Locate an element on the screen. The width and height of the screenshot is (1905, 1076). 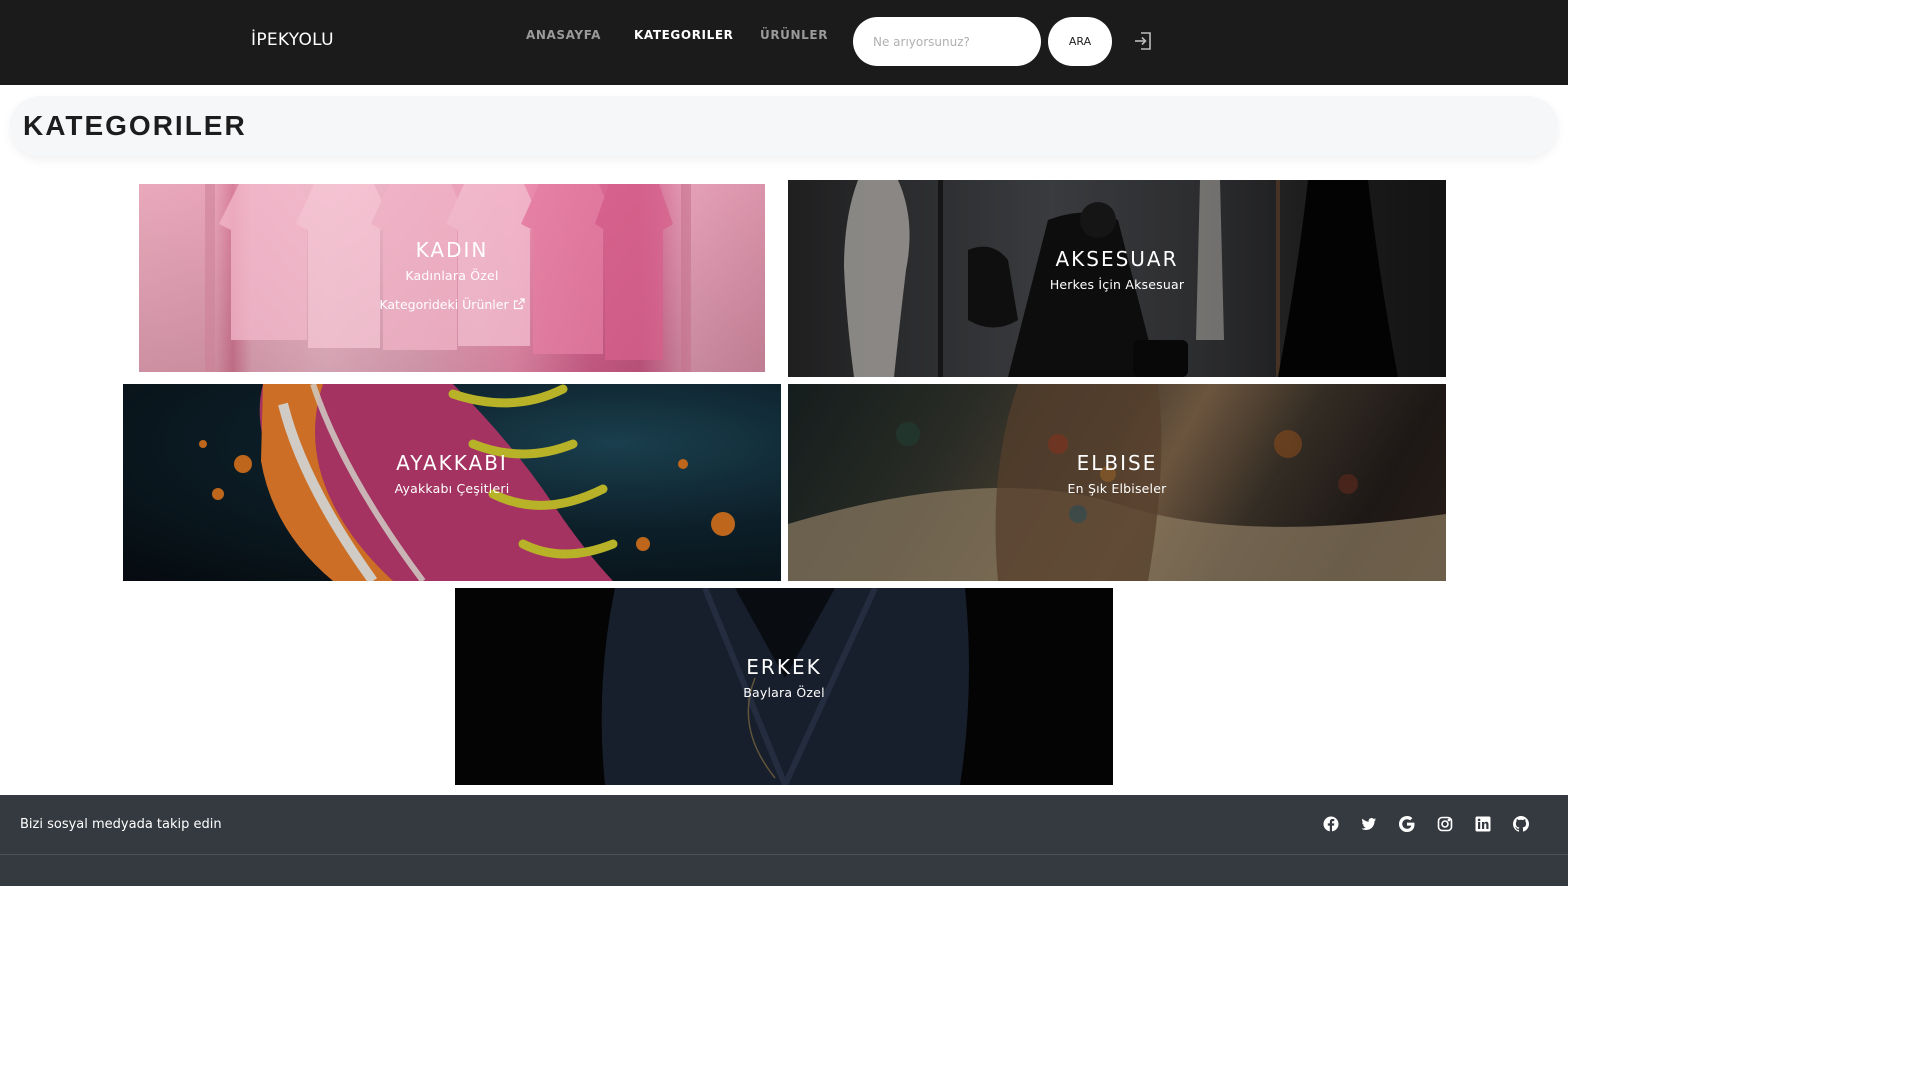
category-card-aksesuar: AKSESUAR Herkes İçin Aksesuar is located at coordinates (1117, 278).